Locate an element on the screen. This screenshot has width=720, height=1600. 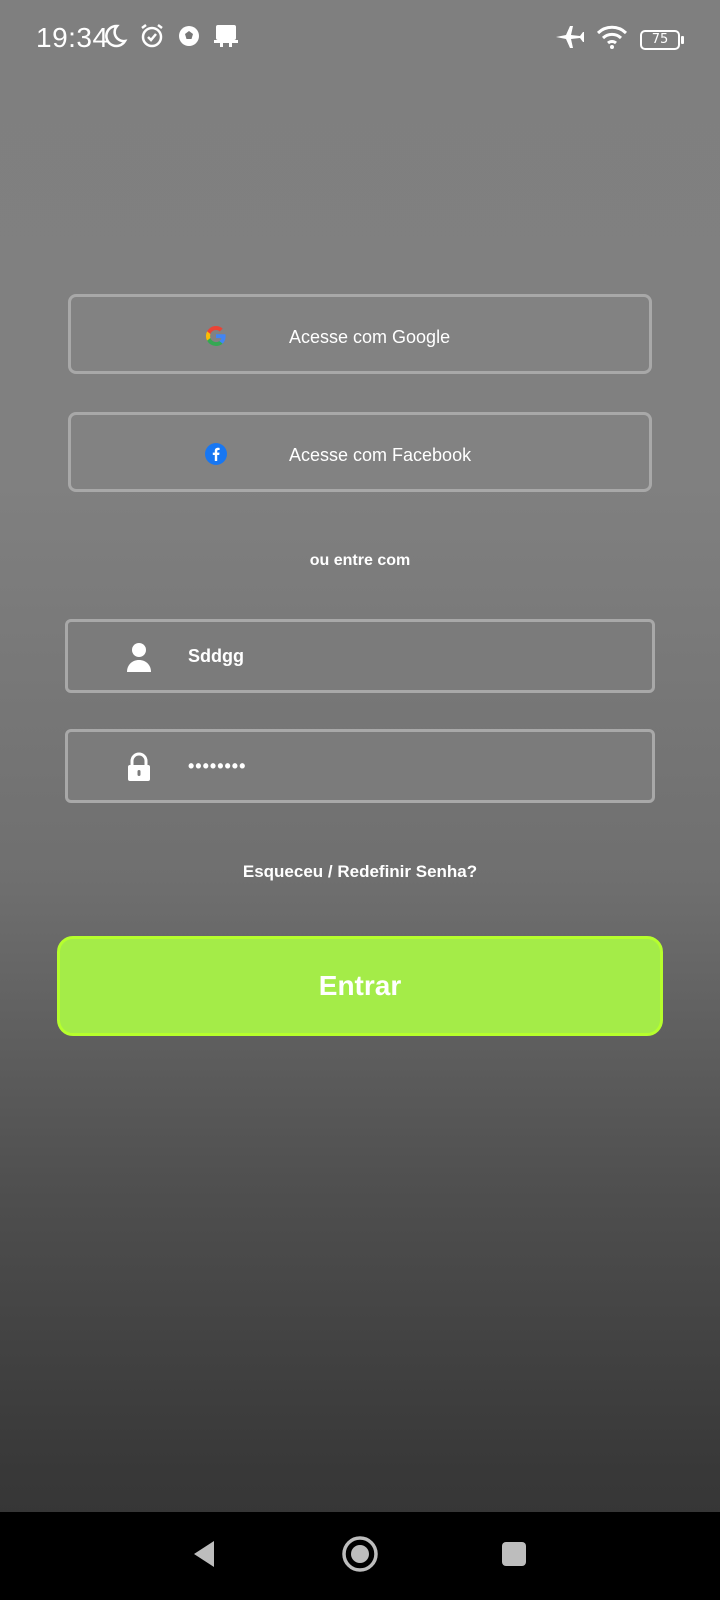
recents-button is located at coordinates (514, 1556).